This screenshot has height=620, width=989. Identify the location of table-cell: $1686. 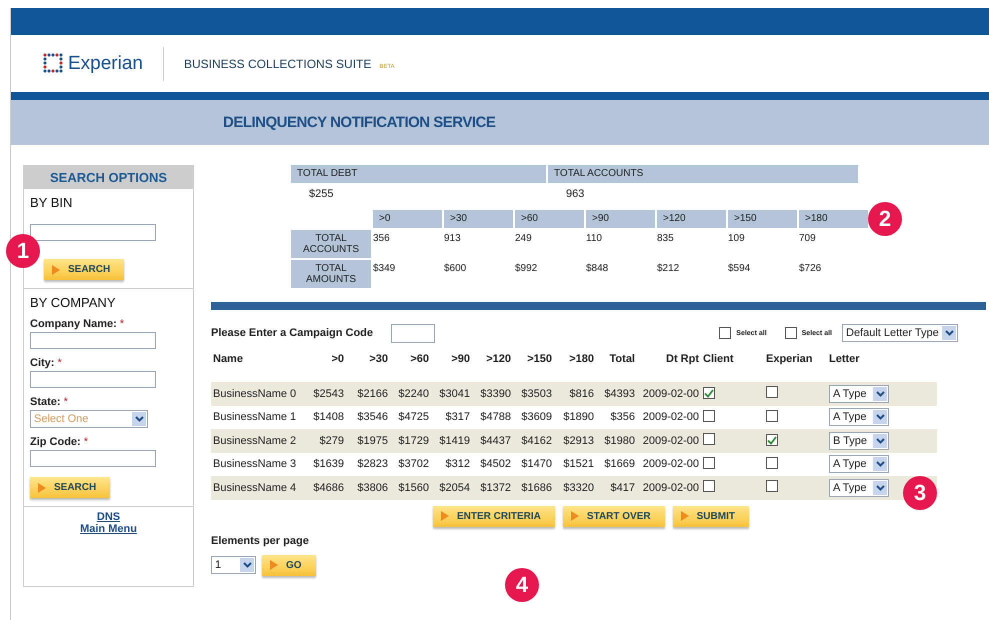
(533, 488).